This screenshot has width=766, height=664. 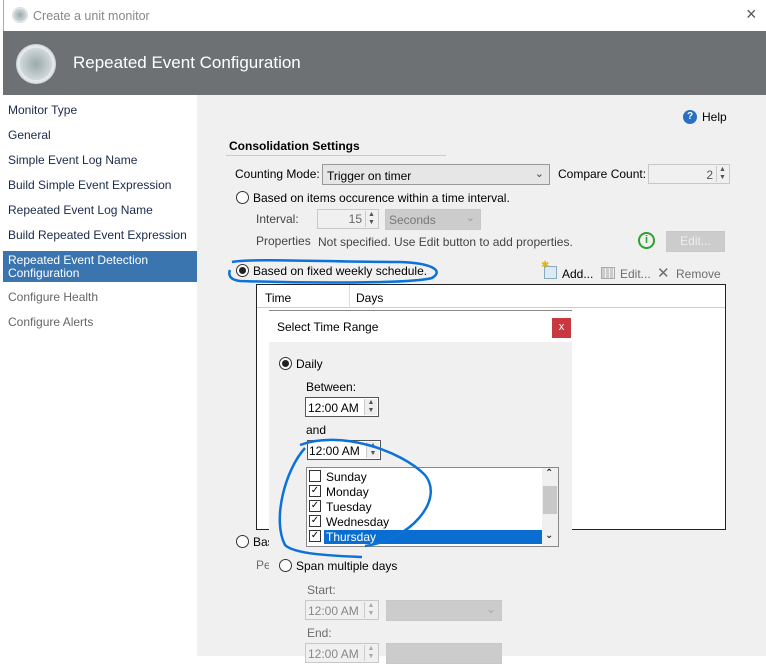 What do you see at coordinates (355, 498) in the screenshot?
I see `annotation-loop-days` at bounding box center [355, 498].